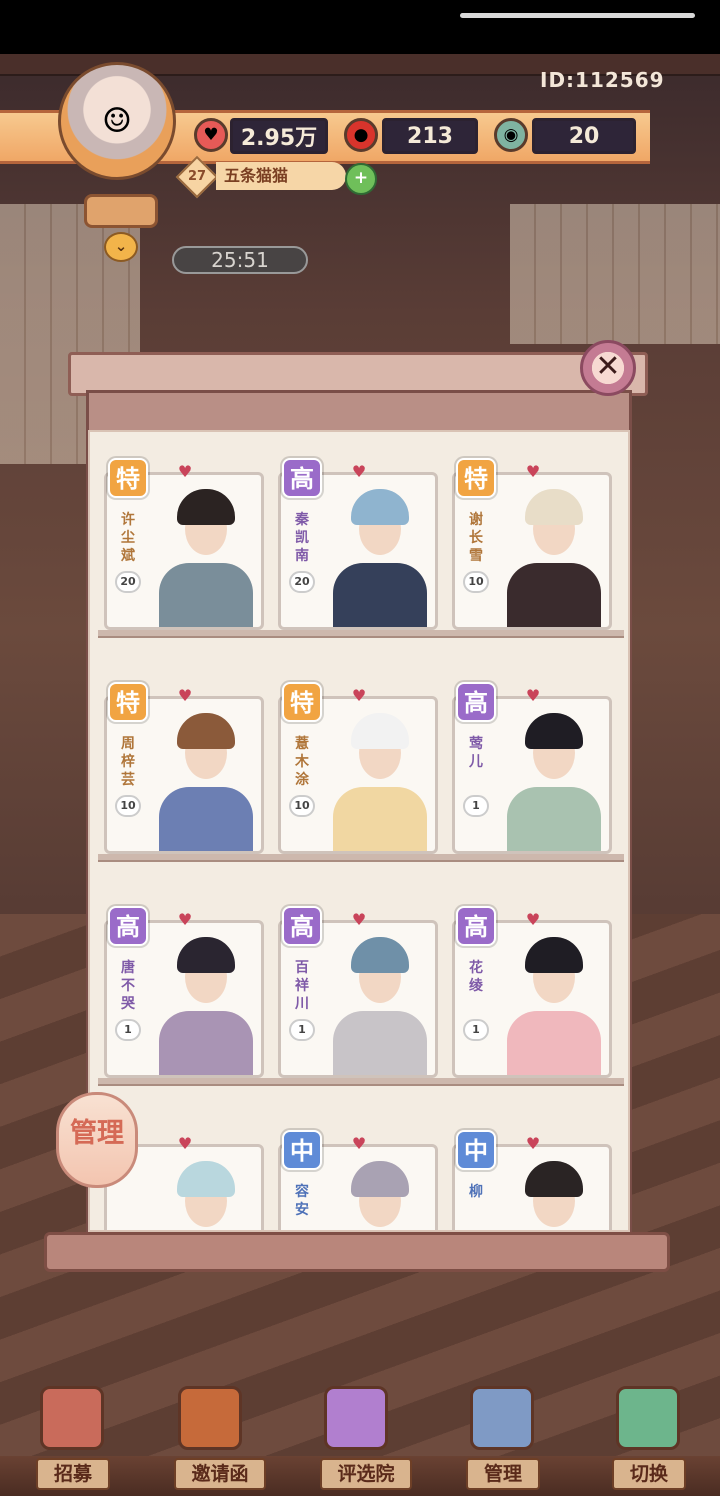 This screenshot has height=1496, width=720. I want to click on player-level: 27, so click(197, 176).